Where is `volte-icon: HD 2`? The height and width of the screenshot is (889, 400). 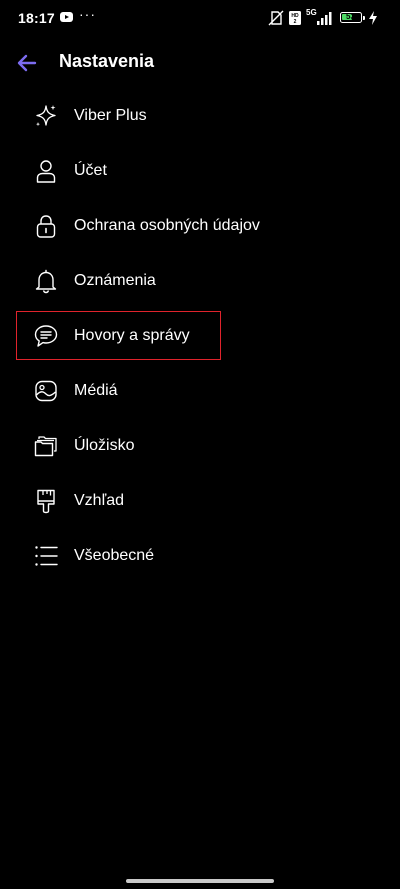
volte-icon: HD 2 is located at coordinates (295, 18).